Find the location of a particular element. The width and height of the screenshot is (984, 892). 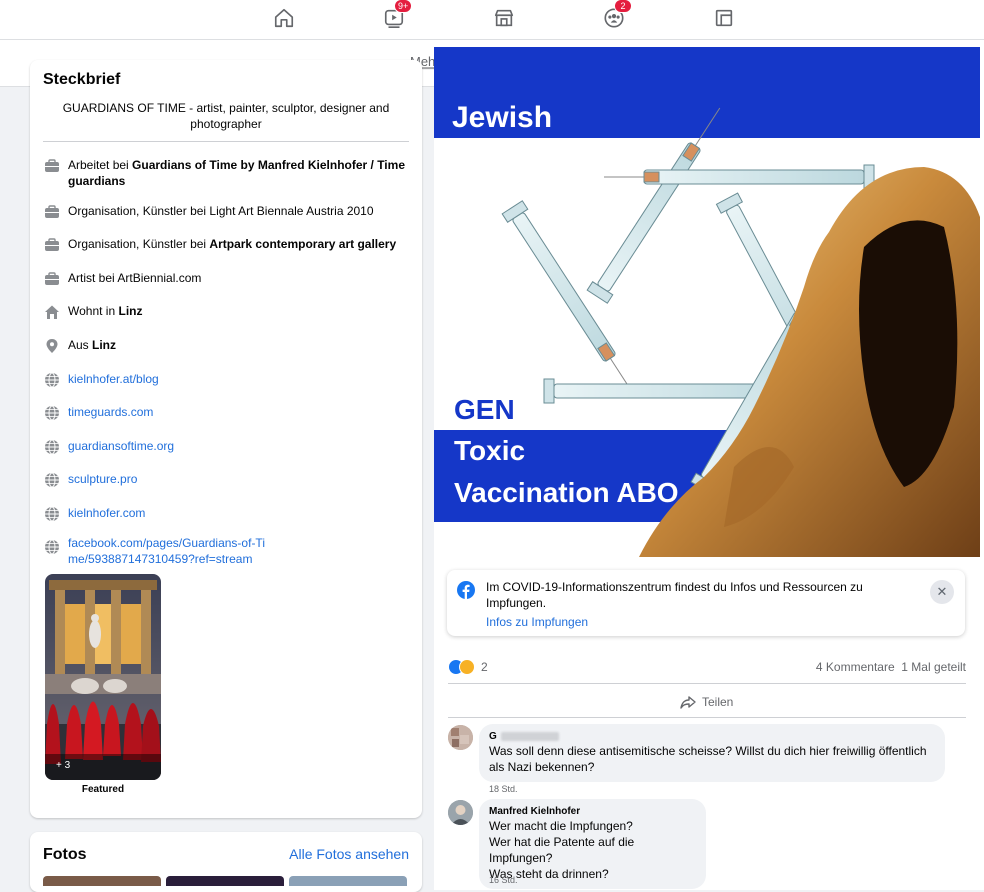

covid-info-link: Infos zu Impfungen is located at coordinates (537, 622).